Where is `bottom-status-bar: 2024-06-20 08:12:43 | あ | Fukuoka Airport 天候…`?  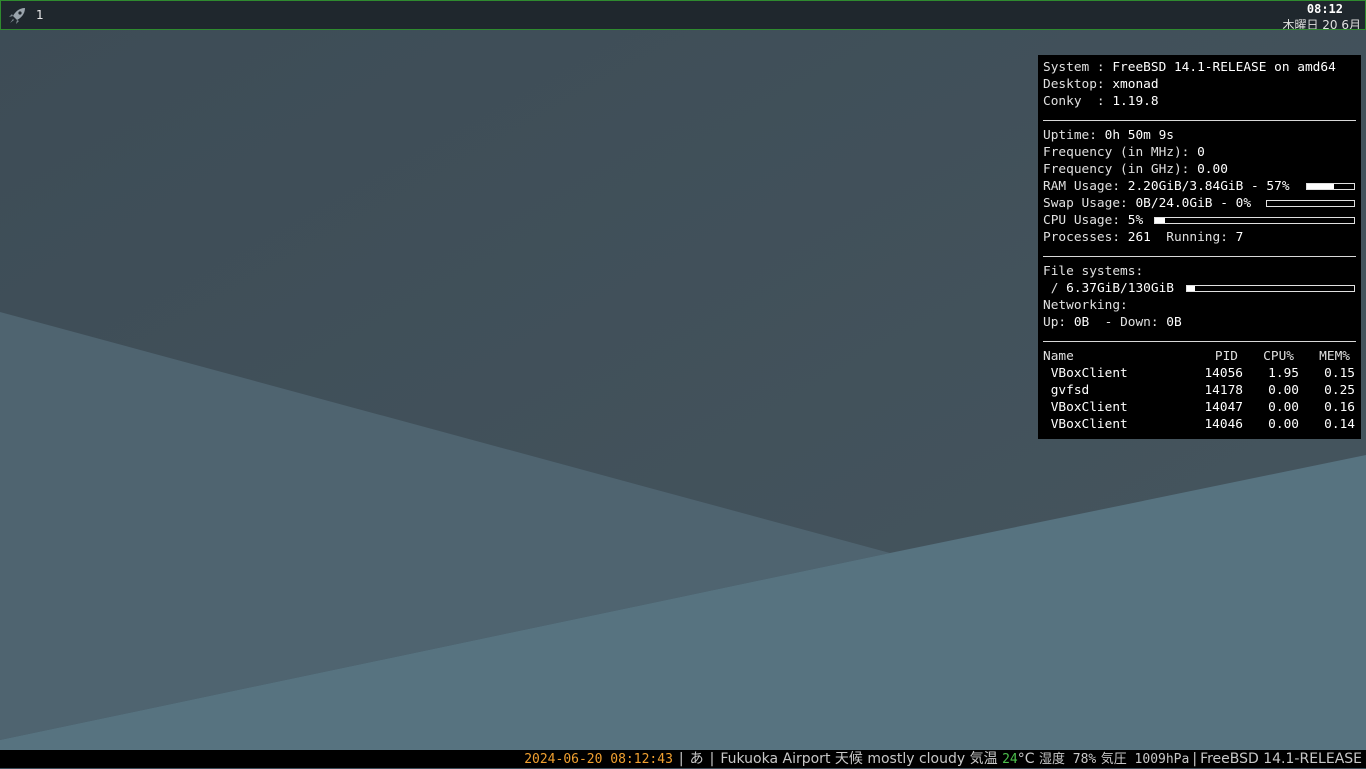 bottom-status-bar: 2024-06-20 08:12:43 | あ | Fukuoka Airport 天候… is located at coordinates (683, 759).